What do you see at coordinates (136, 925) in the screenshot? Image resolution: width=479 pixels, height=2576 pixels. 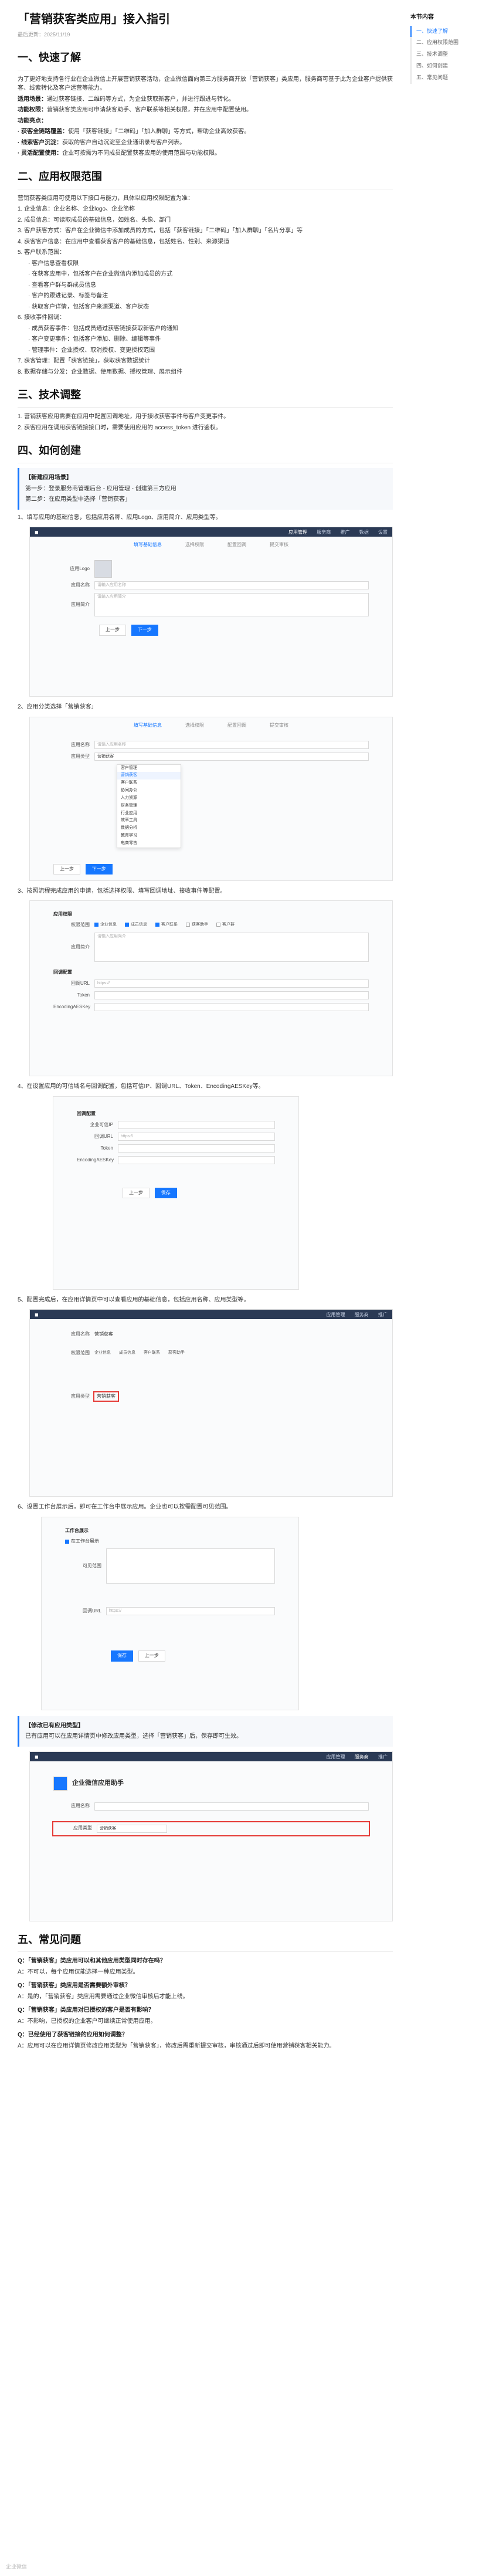 I see `permission-checkbox: 成员信息` at bounding box center [136, 925].